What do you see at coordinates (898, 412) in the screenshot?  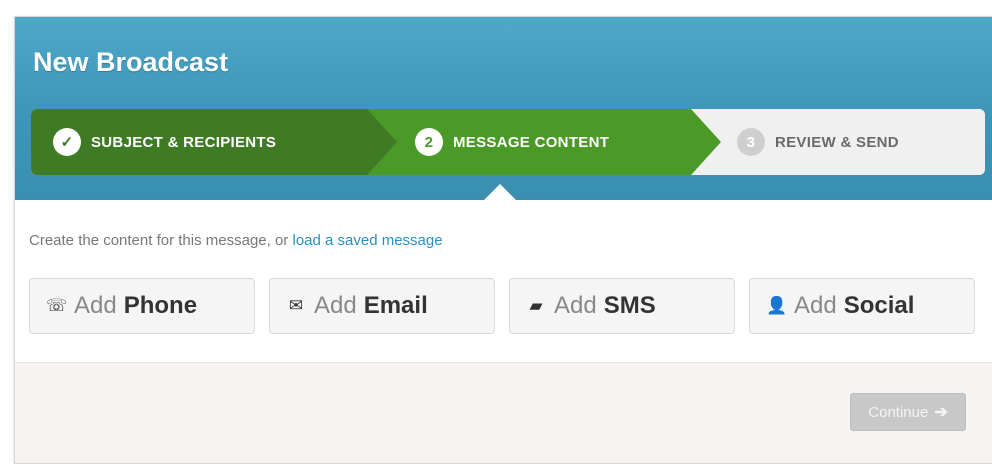 I see `continue-label: Continue` at bounding box center [898, 412].